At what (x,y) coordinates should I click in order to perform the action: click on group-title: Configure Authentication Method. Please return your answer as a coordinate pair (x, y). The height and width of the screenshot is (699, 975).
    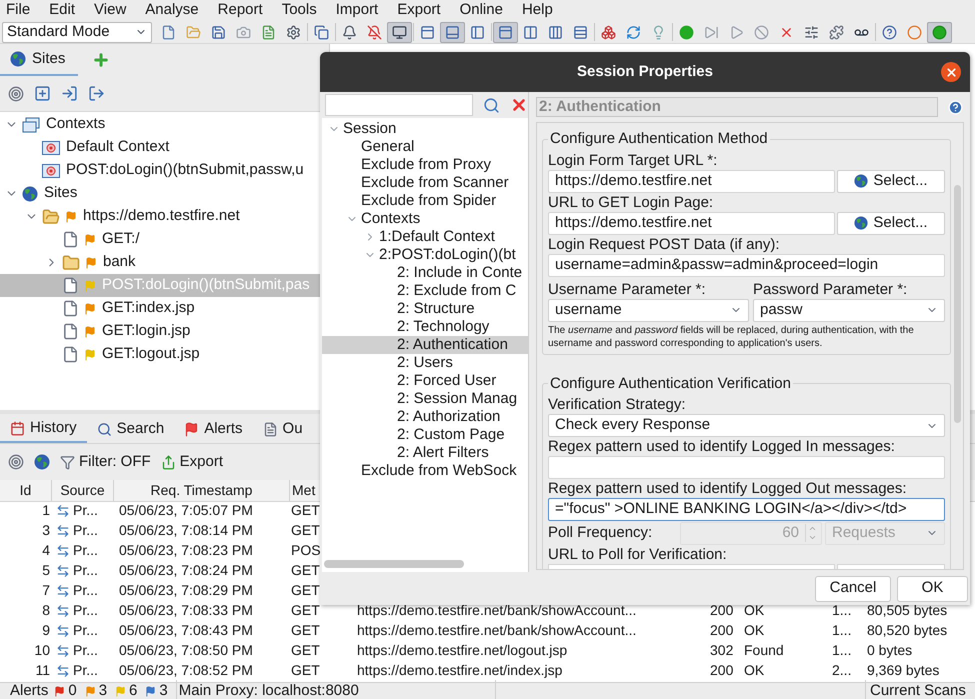
    Looking at the image, I should click on (659, 139).